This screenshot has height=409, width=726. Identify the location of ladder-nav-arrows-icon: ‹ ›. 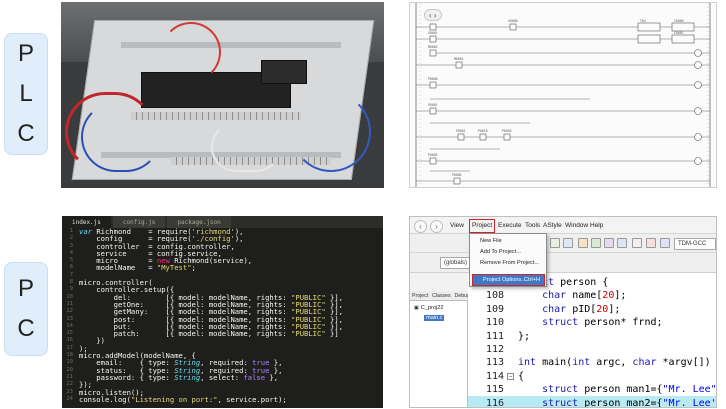
(433, 15).